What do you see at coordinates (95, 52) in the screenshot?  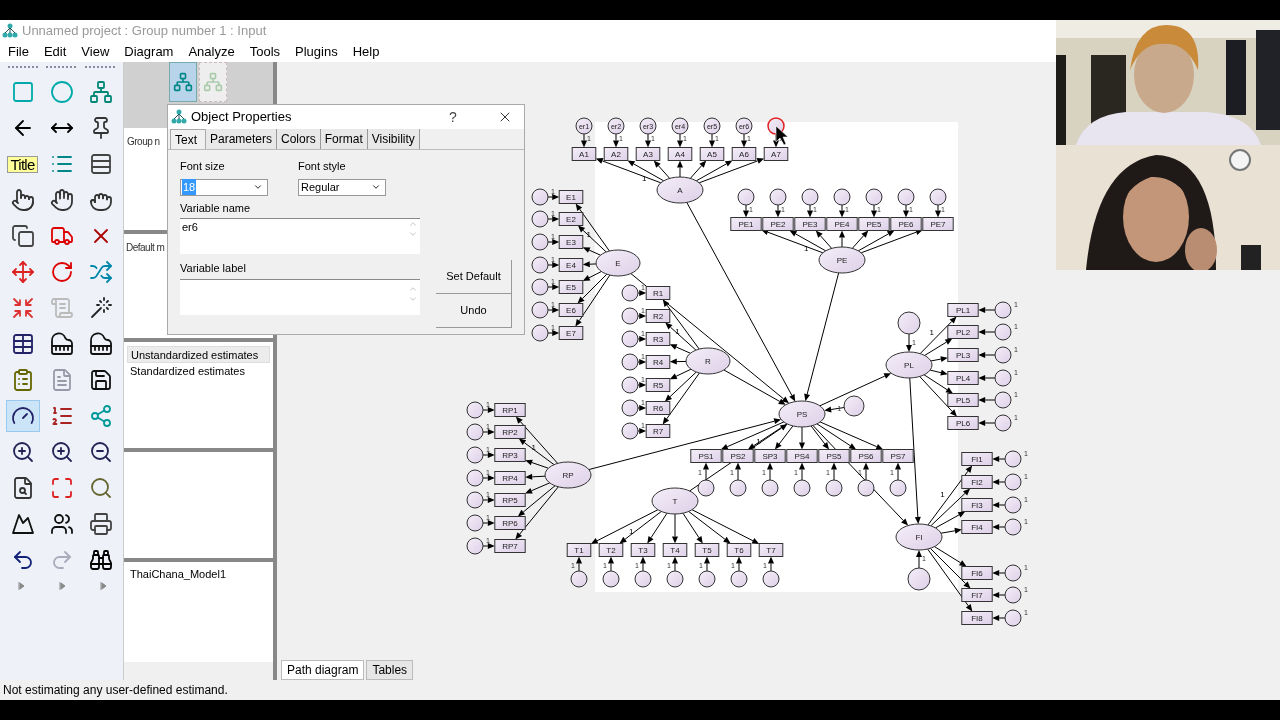 I see `menu-item: View` at bounding box center [95, 52].